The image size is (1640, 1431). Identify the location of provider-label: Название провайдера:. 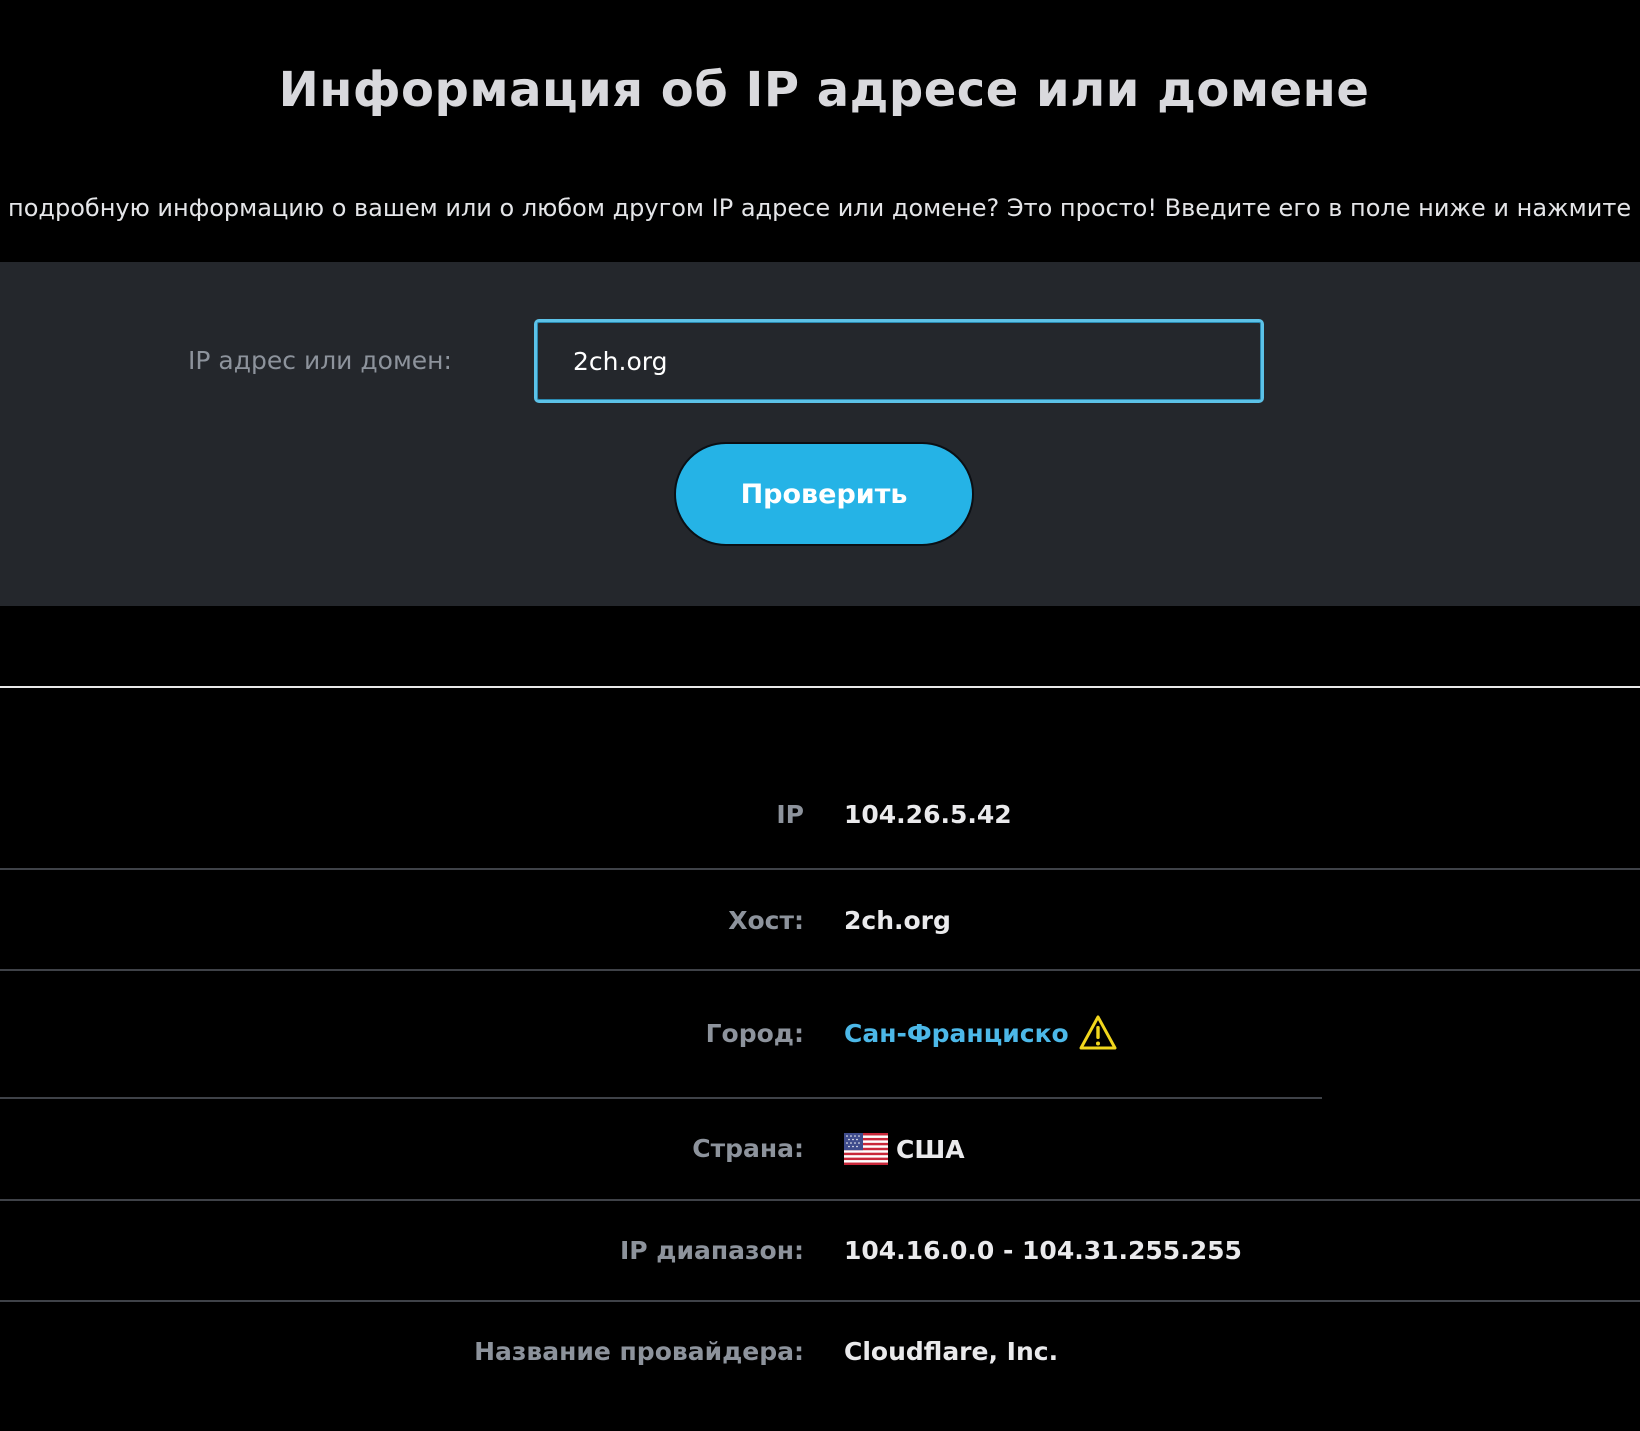
(639, 1351).